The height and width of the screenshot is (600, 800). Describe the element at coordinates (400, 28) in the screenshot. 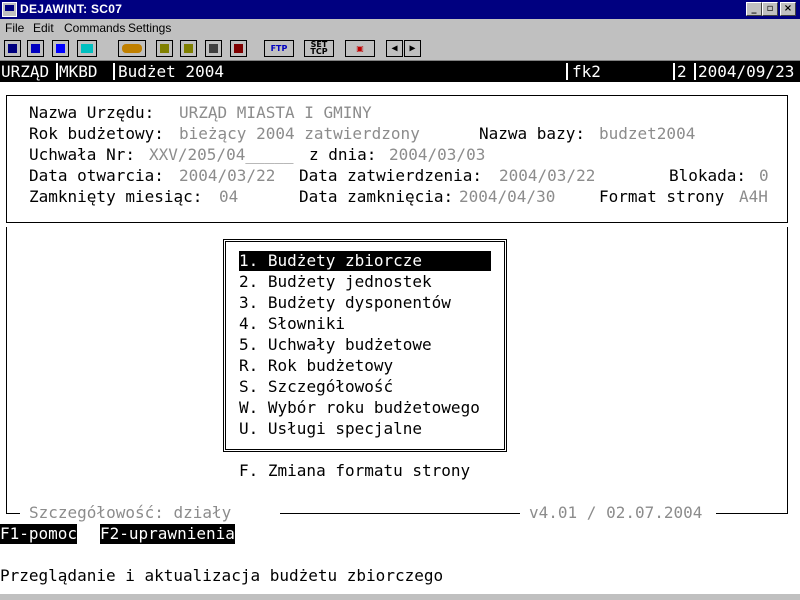

I see `menu-bar: File Edit Commands Settings` at that location.